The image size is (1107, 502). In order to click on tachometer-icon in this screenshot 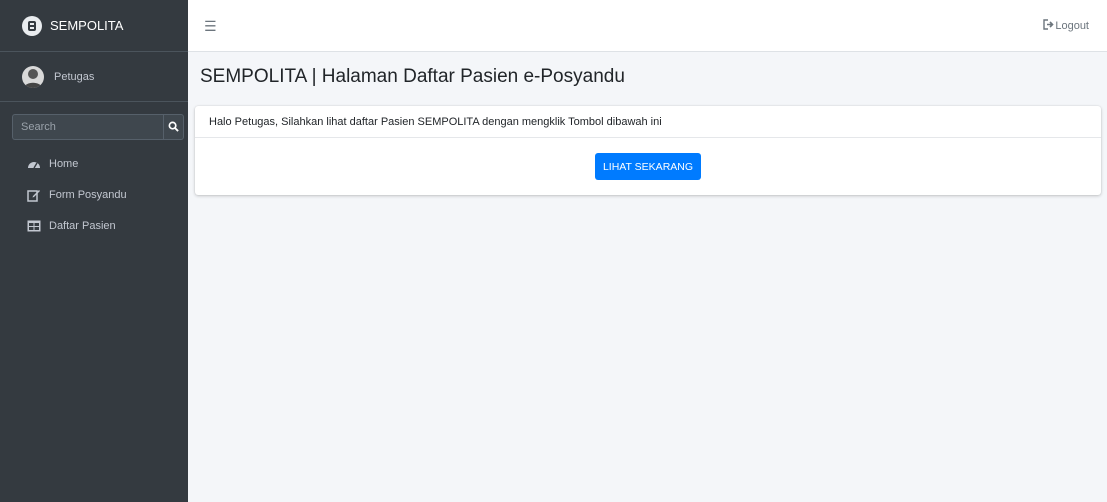, I will do `click(34, 164)`.